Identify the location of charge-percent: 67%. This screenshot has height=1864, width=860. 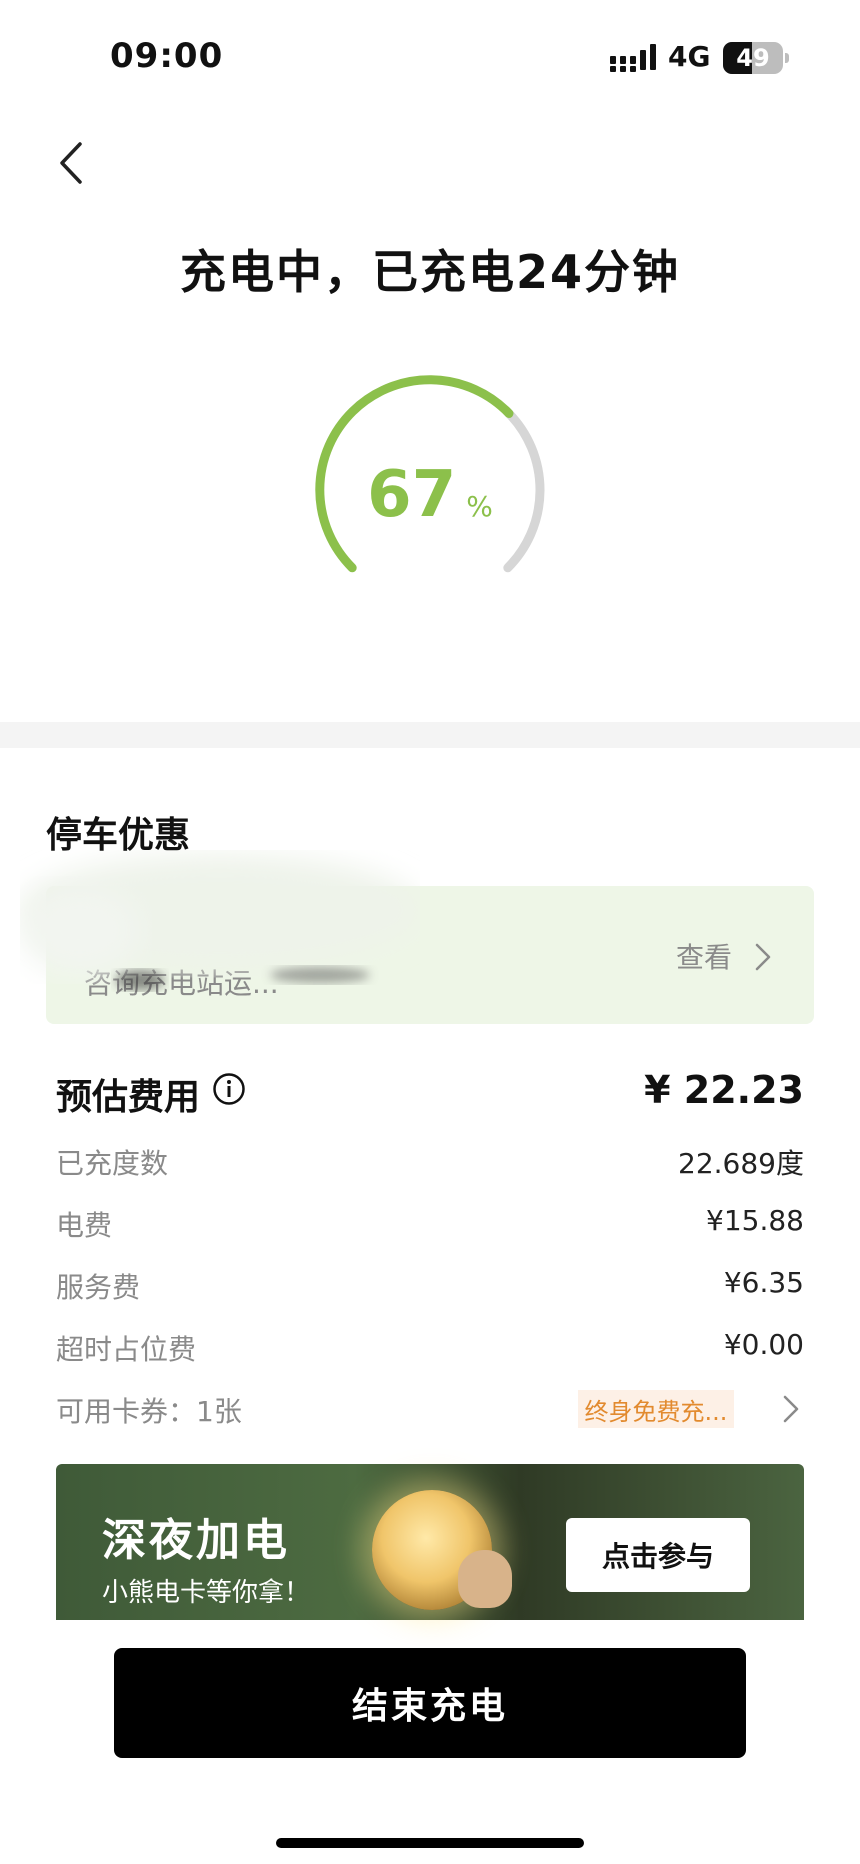
(430, 495).